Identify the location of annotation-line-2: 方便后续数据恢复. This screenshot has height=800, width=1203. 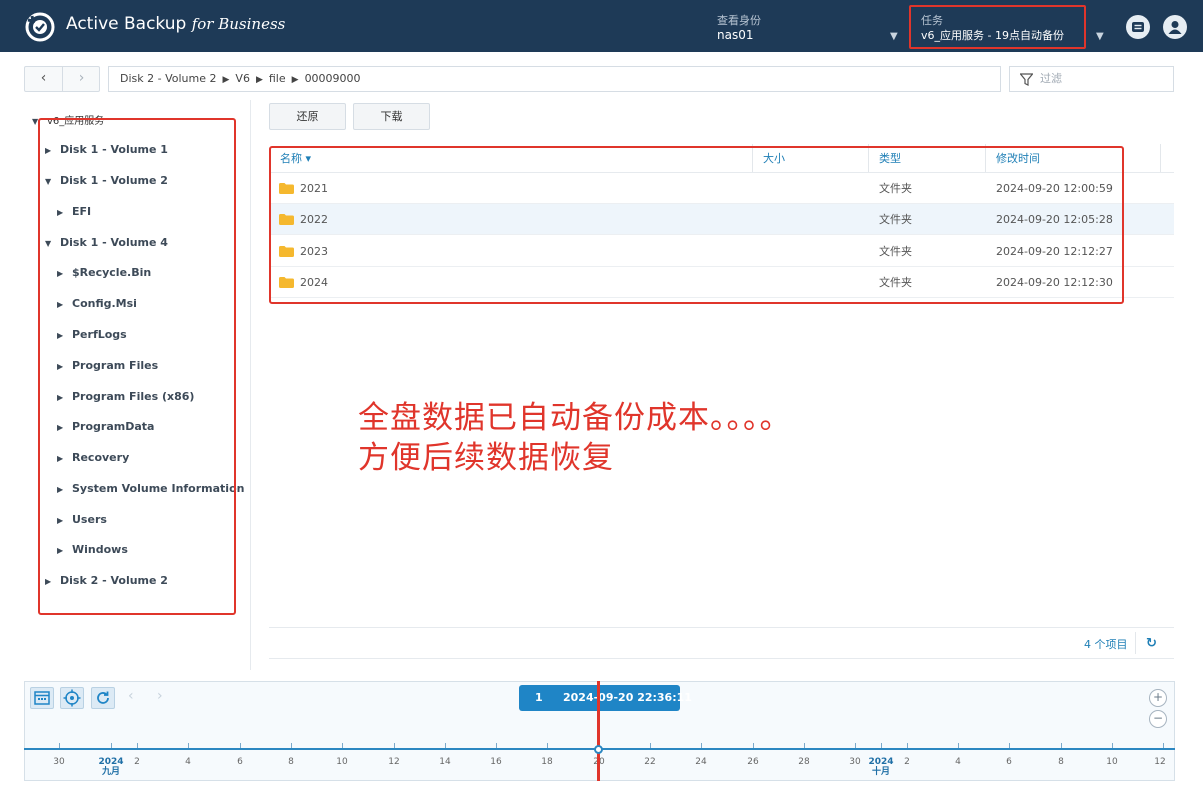
(486, 458).